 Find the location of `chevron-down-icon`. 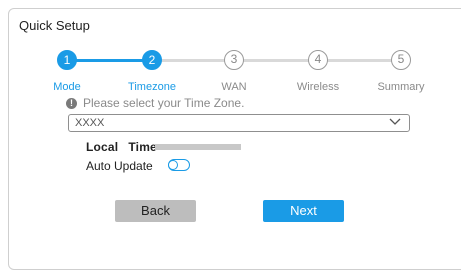

chevron-down-icon is located at coordinates (395, 121).